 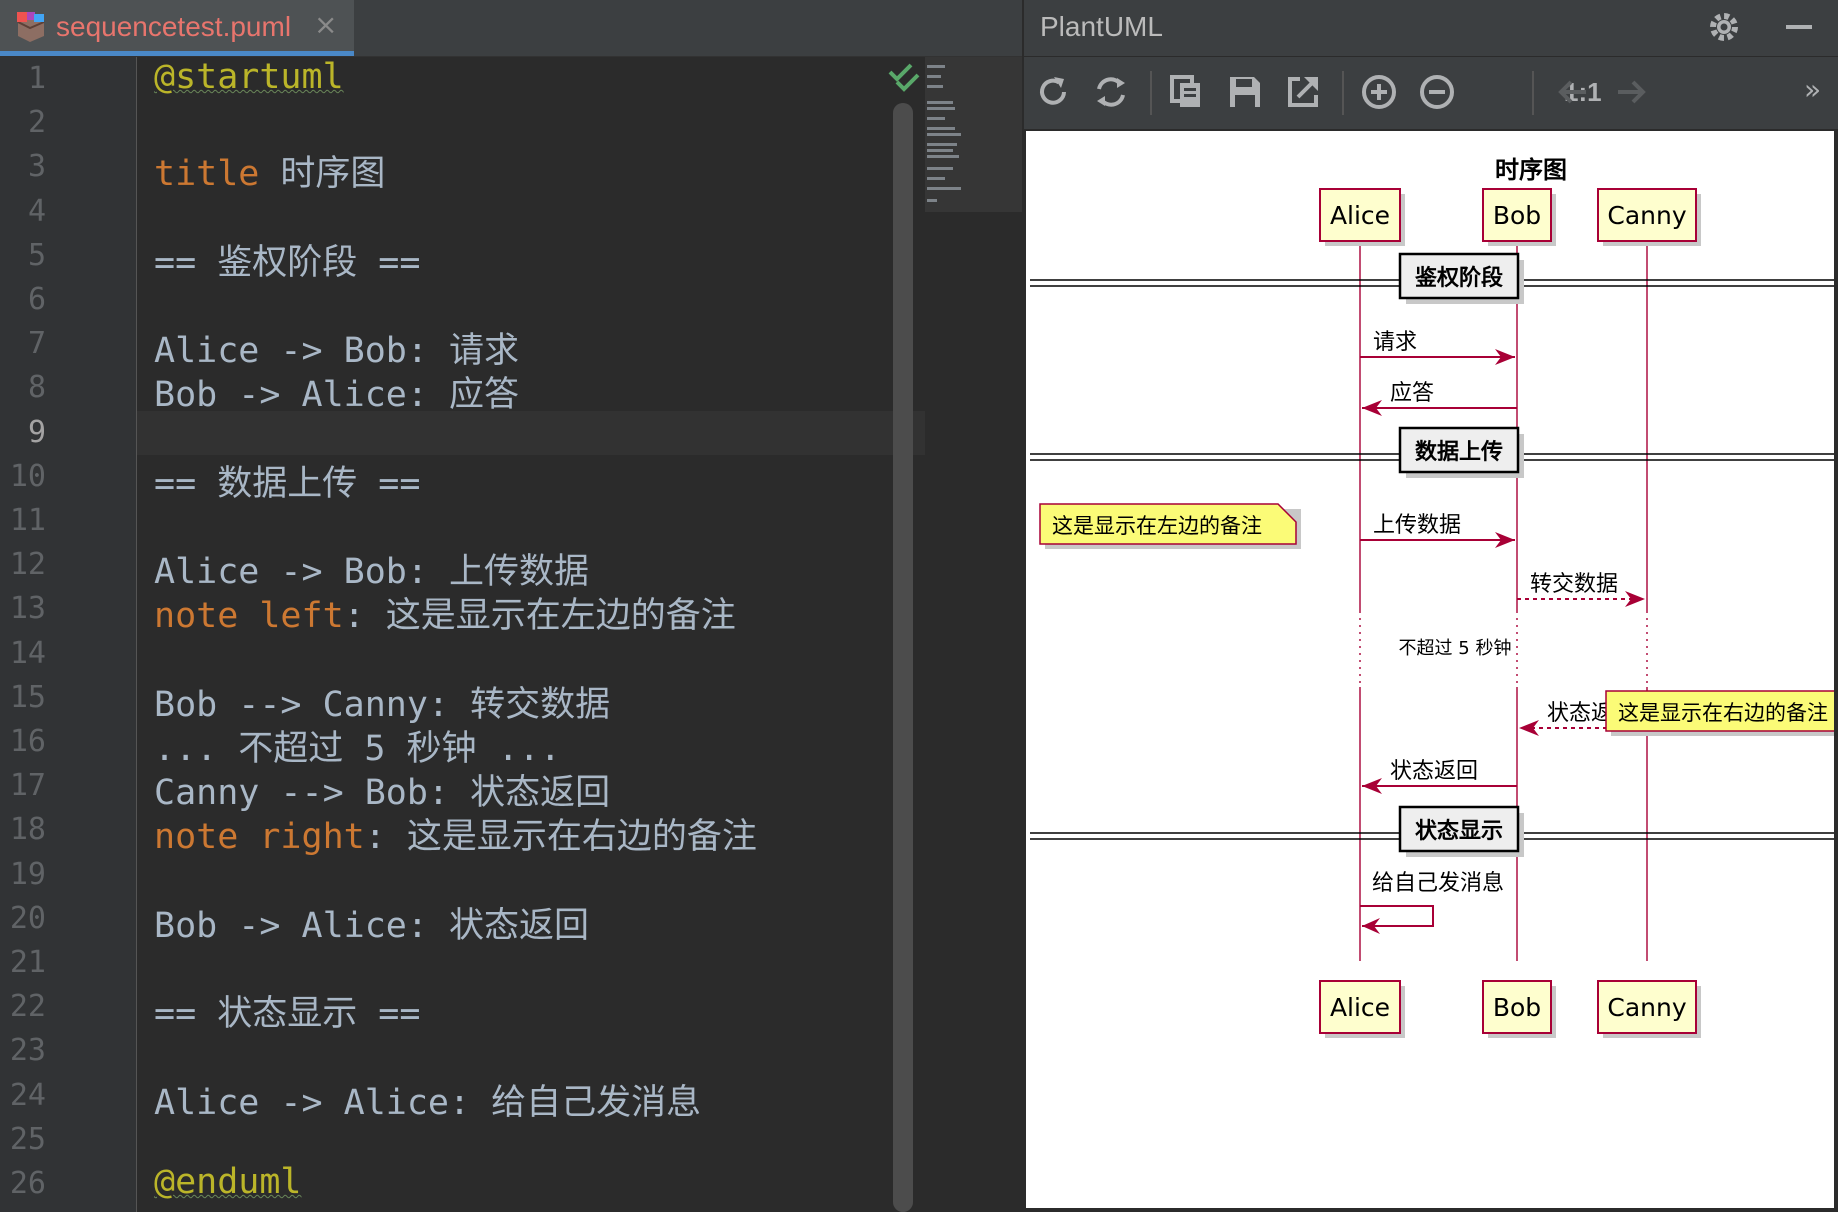 I want to click on code-keyword: note left, so click(x=249, y=616).